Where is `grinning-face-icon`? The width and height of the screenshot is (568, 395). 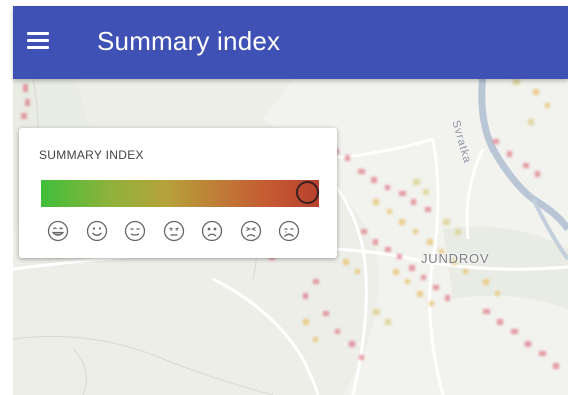 grinning-face-icon is located at coordinates (58, 231).